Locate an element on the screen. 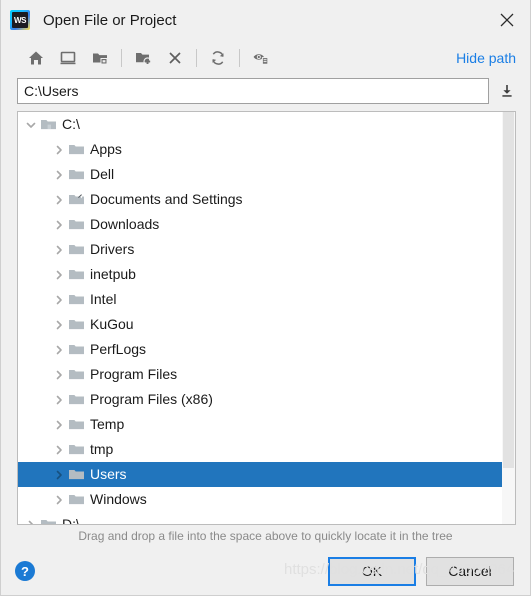  tree-row: inetpub is located at coordinates (266, 274).